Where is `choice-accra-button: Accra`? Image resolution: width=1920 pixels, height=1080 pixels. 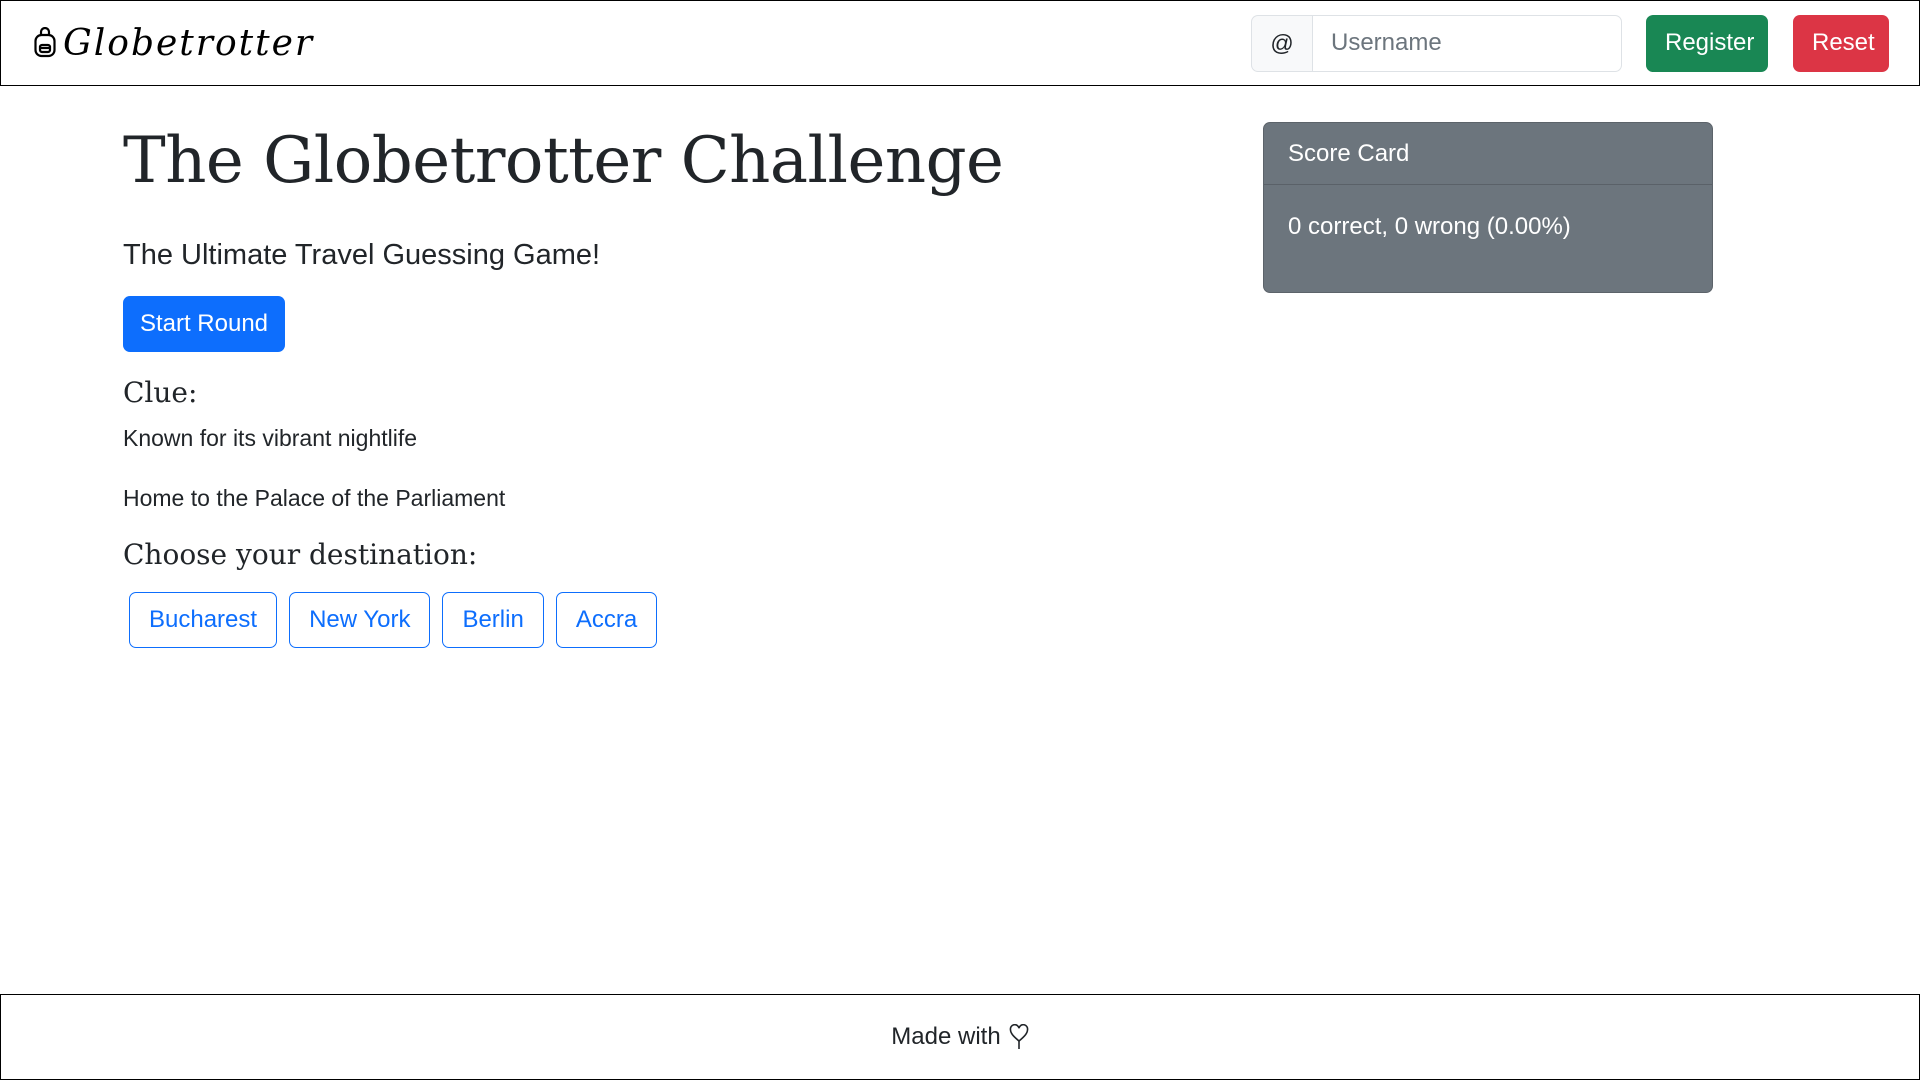 choice-accra-button: Accra is located at coordinates (606, 620).